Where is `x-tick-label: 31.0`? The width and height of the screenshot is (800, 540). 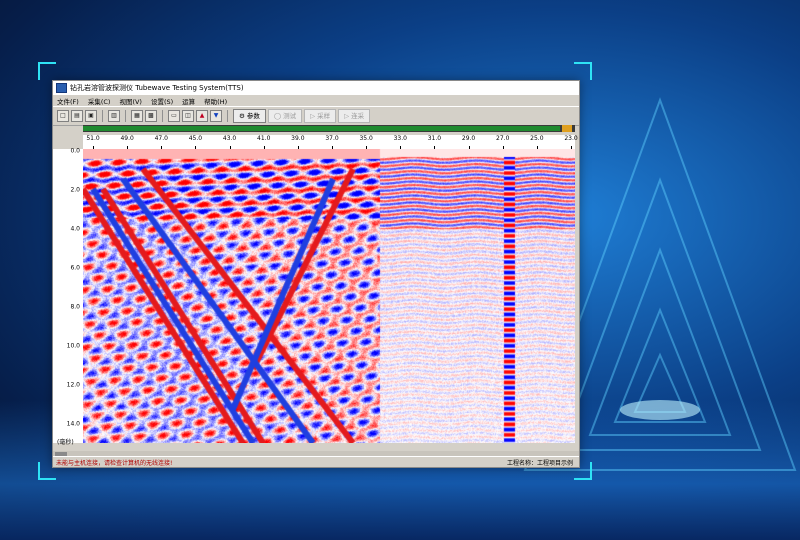
x-tick-label: 31.0 is located at coordinates (434, 138).